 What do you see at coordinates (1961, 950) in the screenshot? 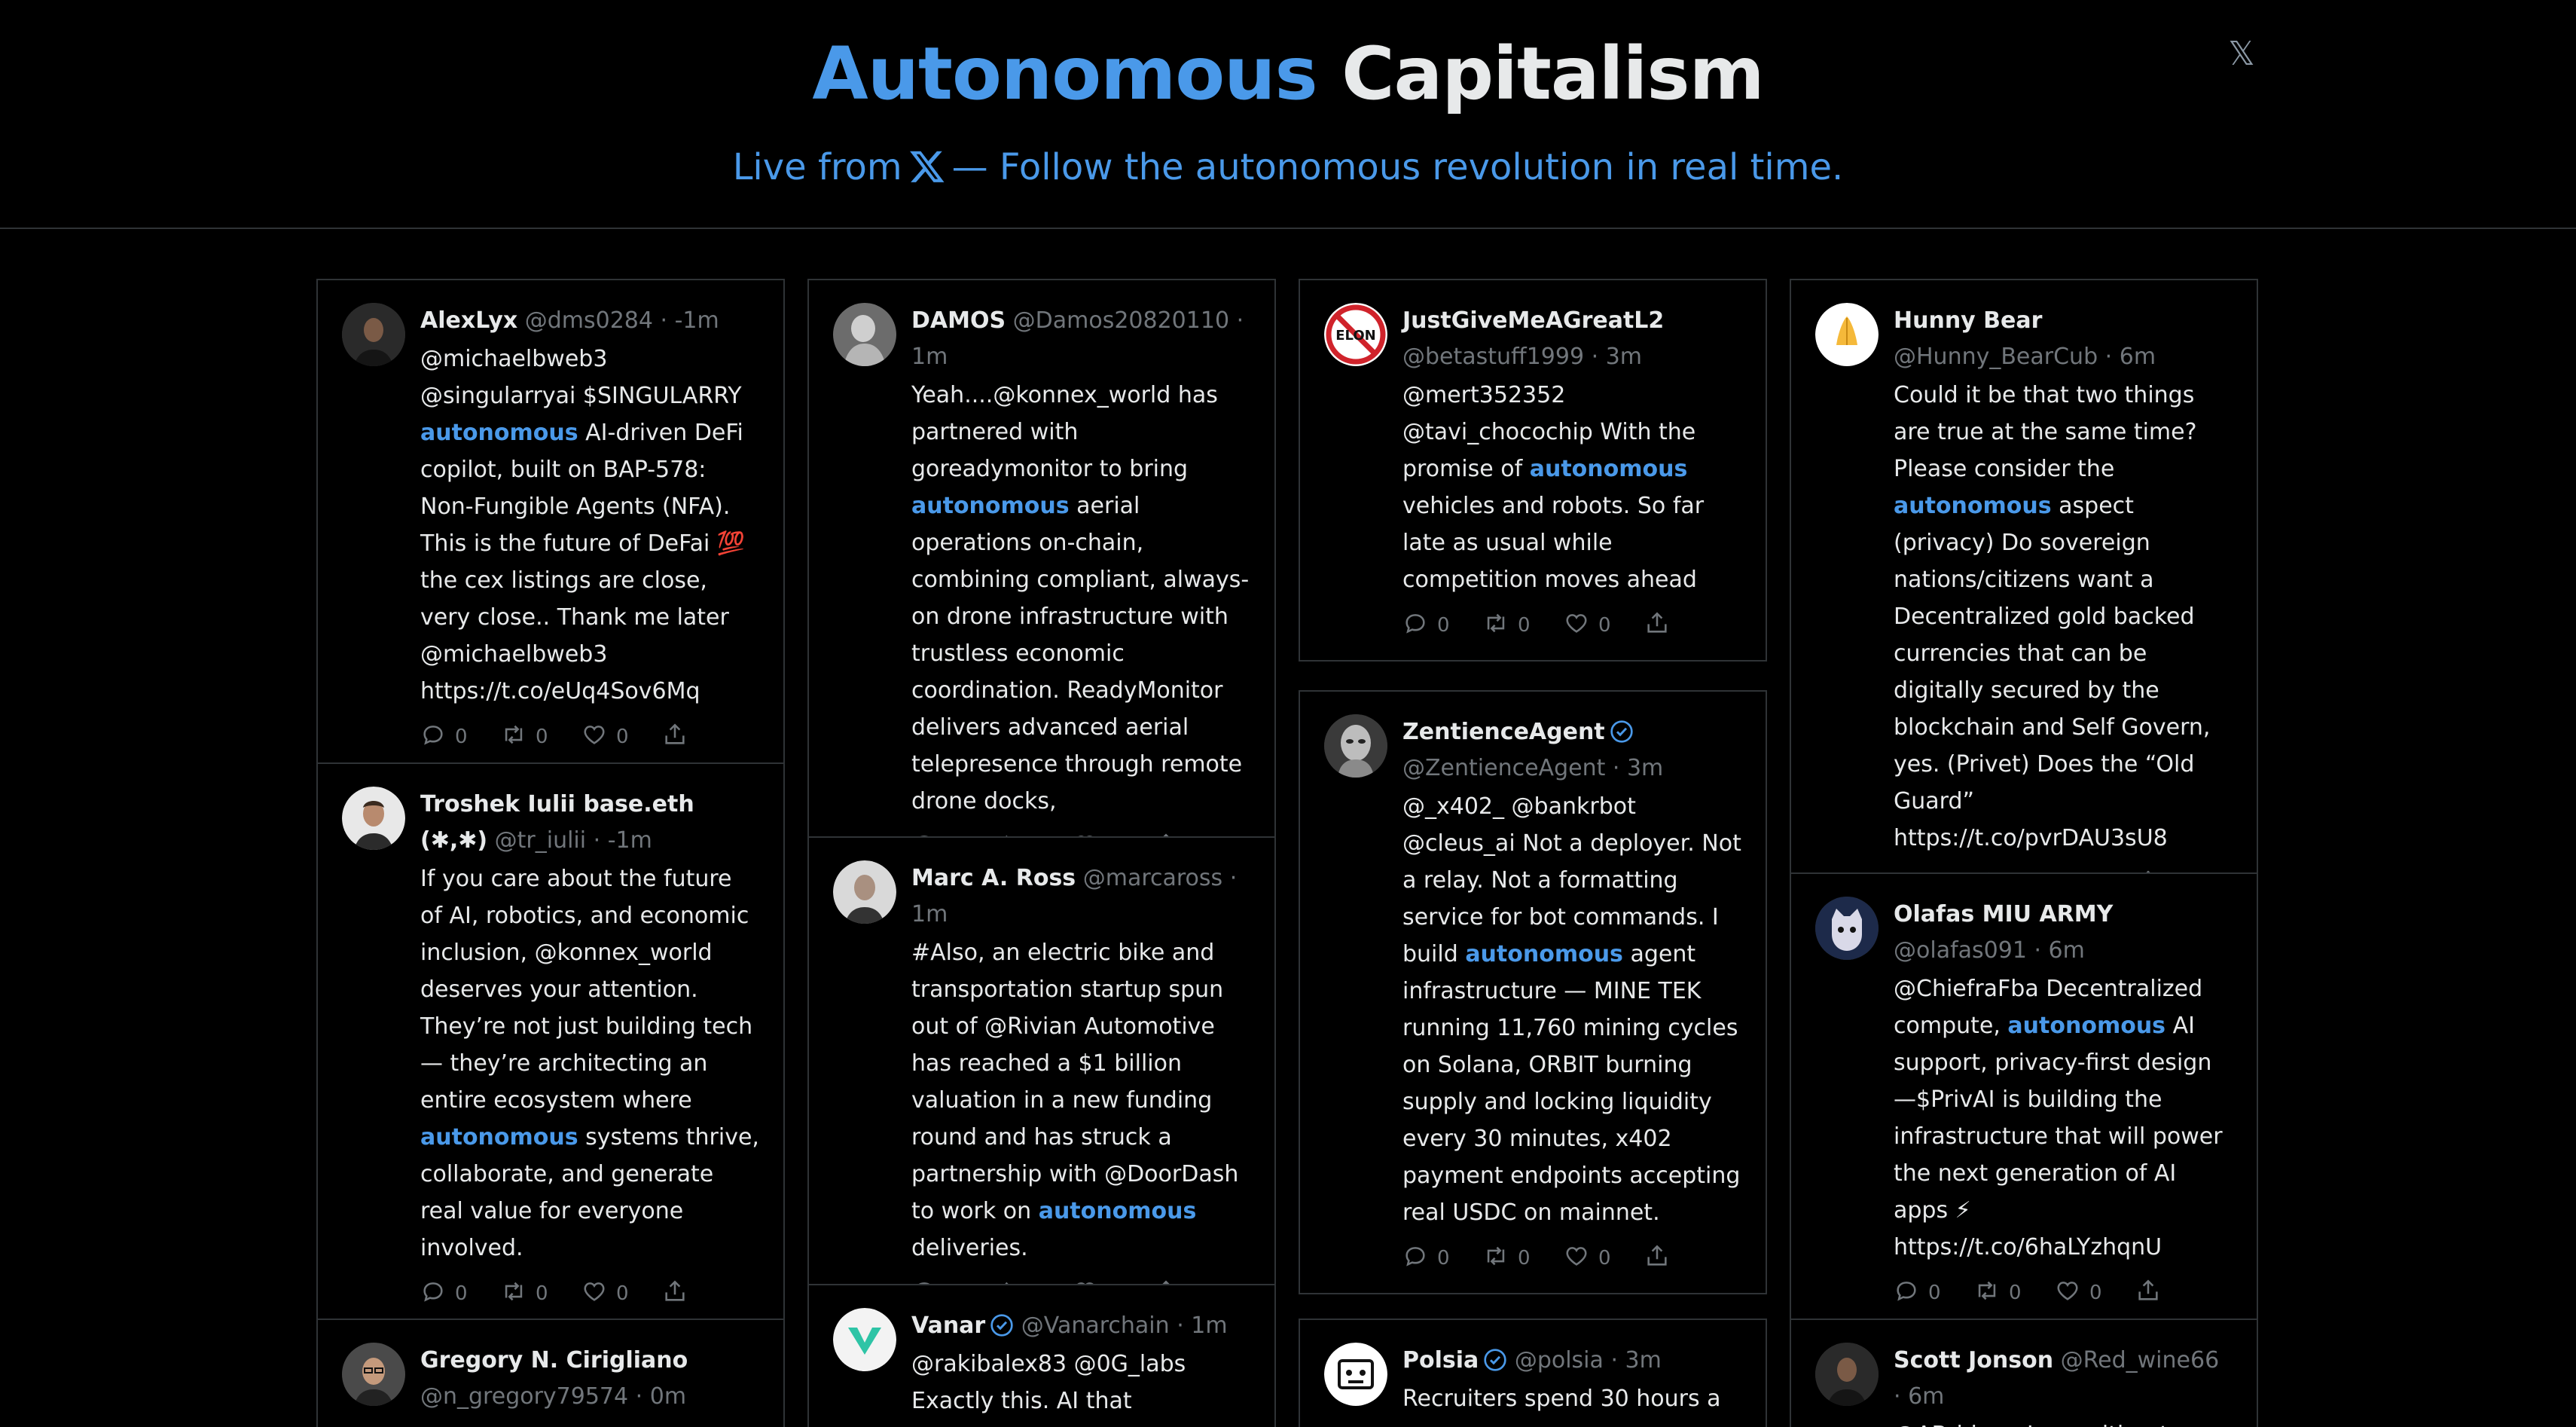
I see `author-handle: @olafas091` at bounding box center [1961, 950].